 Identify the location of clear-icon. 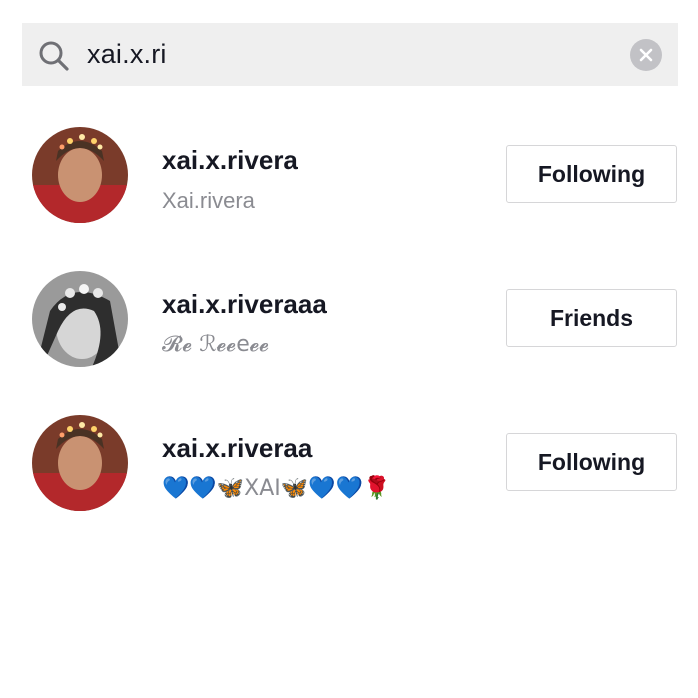
(646, 55).